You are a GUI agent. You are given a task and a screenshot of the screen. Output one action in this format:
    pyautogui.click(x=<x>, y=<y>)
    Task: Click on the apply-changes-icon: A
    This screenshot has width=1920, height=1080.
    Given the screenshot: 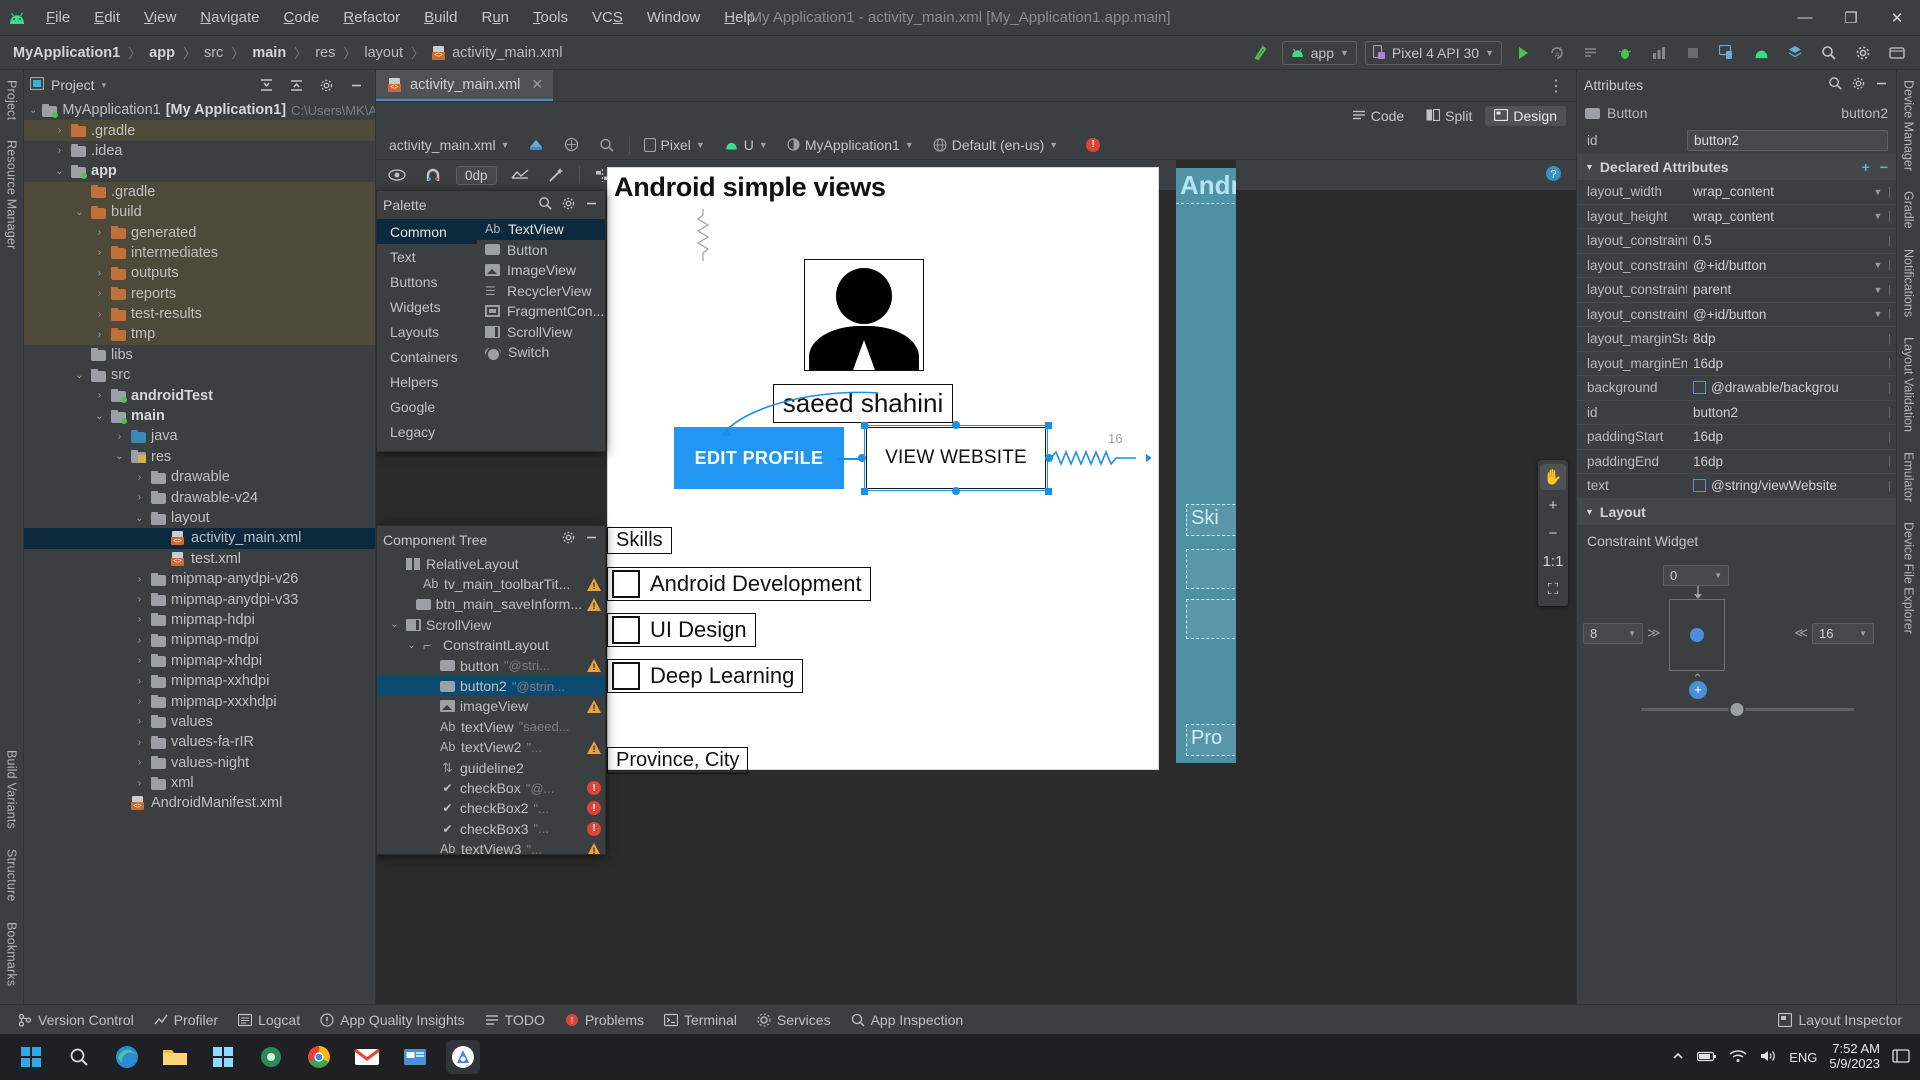 What is the action you would take?
    pyautogui.click(x=1557, y=53)
    